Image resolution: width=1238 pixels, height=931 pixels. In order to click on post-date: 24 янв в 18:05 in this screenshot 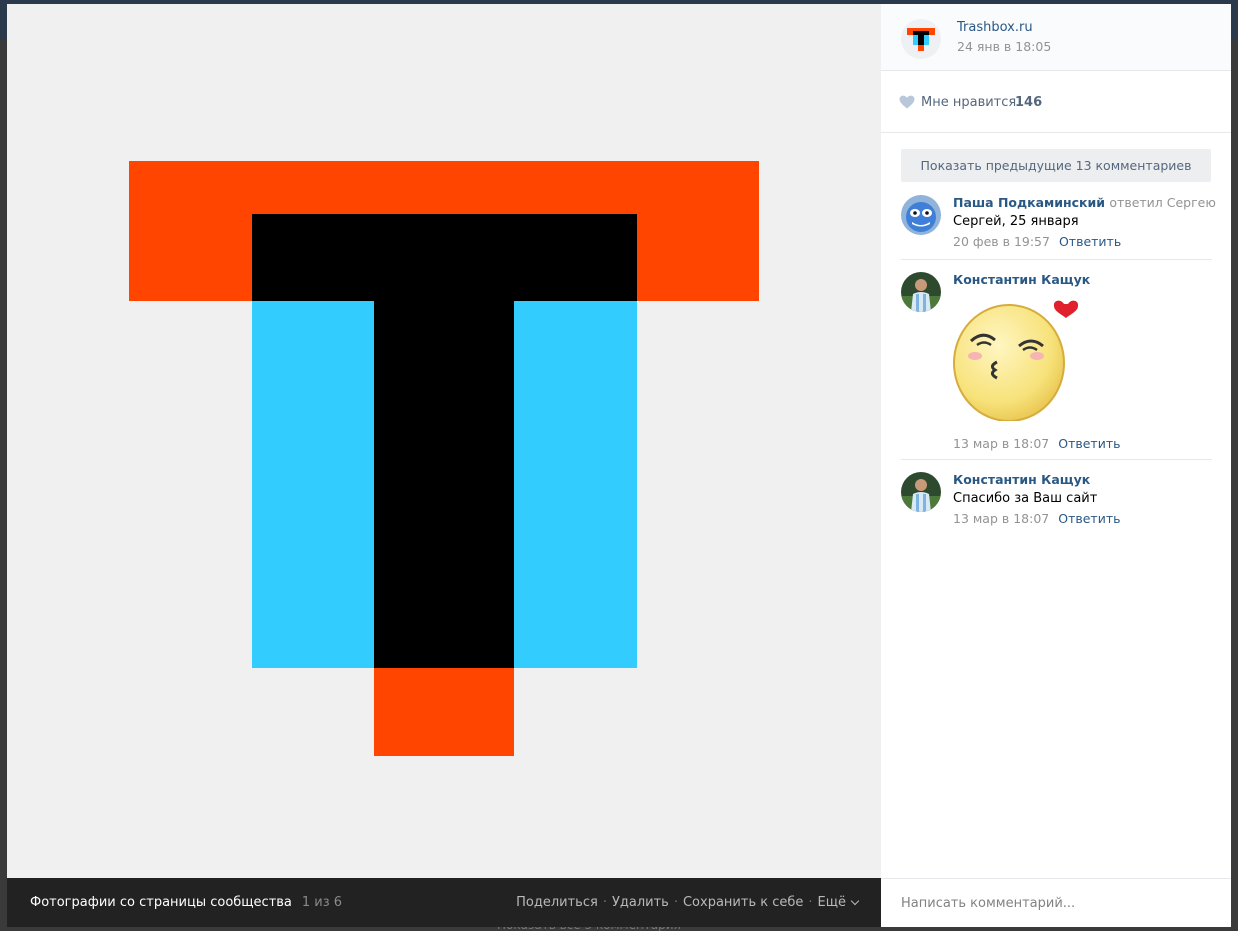, I will do `click(1004, 46)`.